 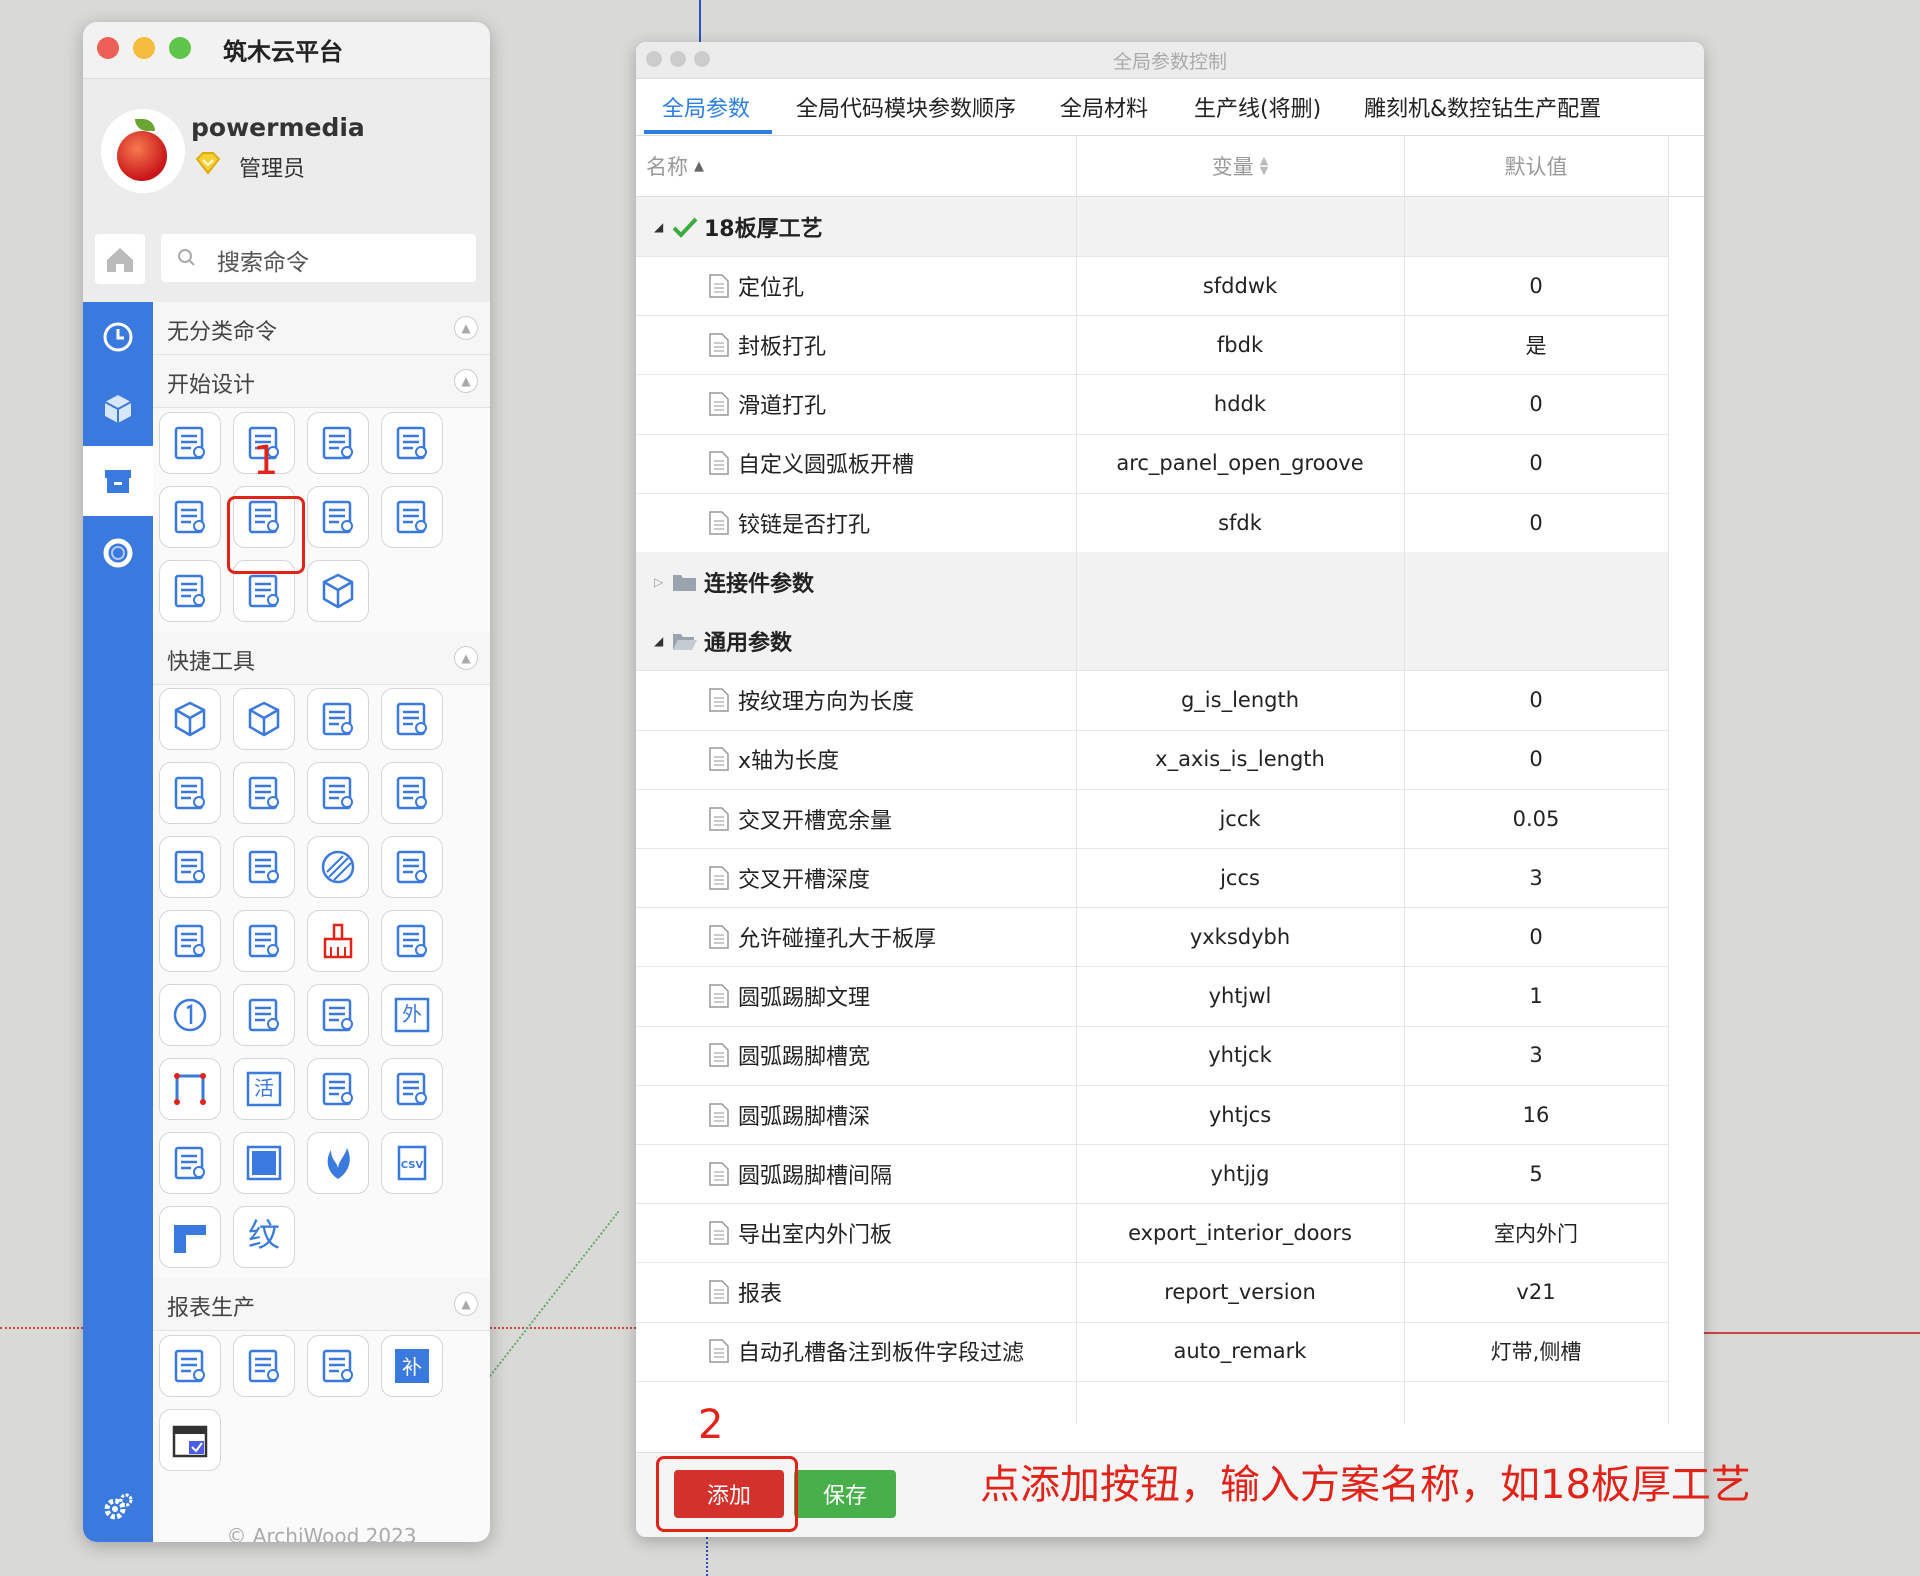 I want to click on table-row: 自定义圆弧板开槽 arc_panel_open_groove 0, so click(x=1152, y=464).